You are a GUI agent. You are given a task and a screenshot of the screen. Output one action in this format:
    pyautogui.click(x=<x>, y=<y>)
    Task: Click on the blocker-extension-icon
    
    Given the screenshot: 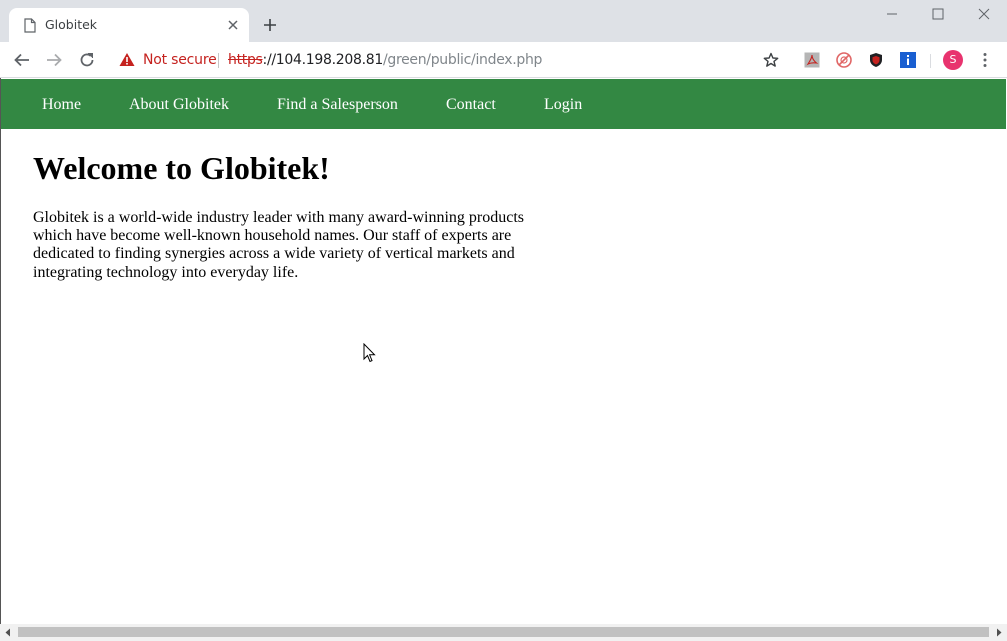 What is the action you would take?
    pyautogui.click(x=844, y=60)
    